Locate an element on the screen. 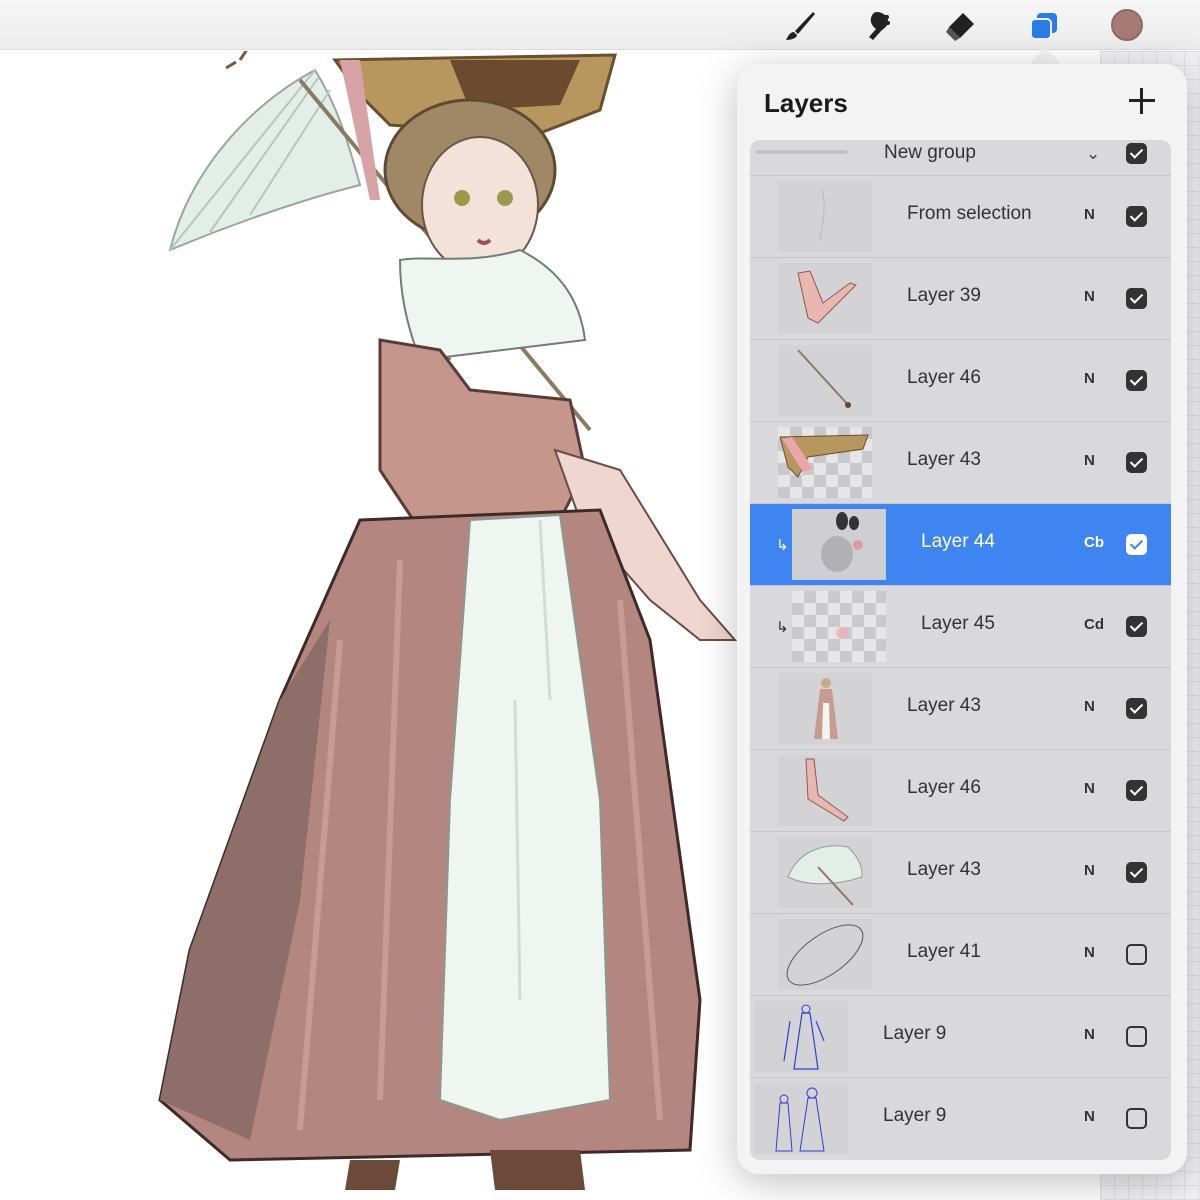 The width and height of the screenshot is (1200, 1200). layer-name: From selection is located at coordinates (969, 213).